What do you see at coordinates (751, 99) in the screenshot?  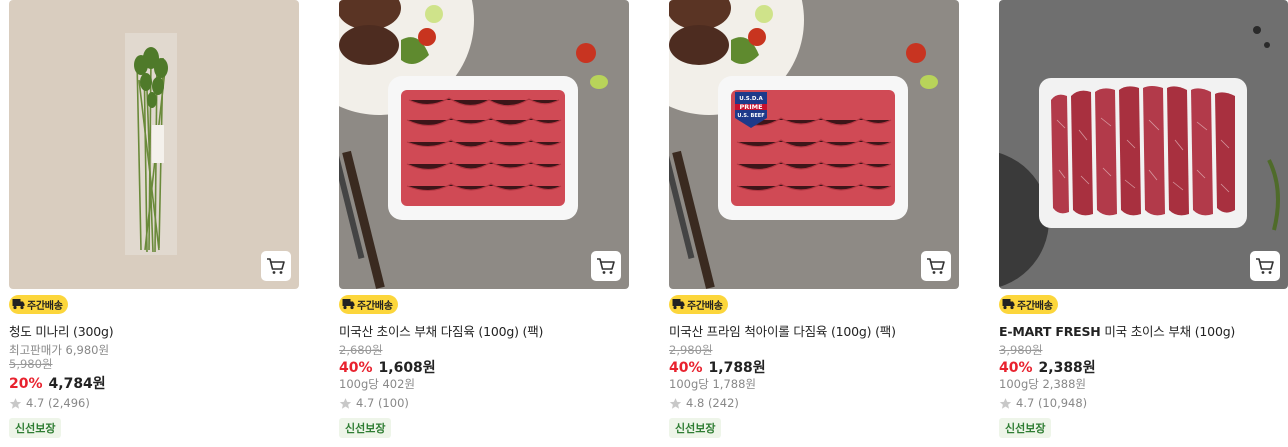 I see `svg-text: U.S.D.A` at bounding box center [751, 99].